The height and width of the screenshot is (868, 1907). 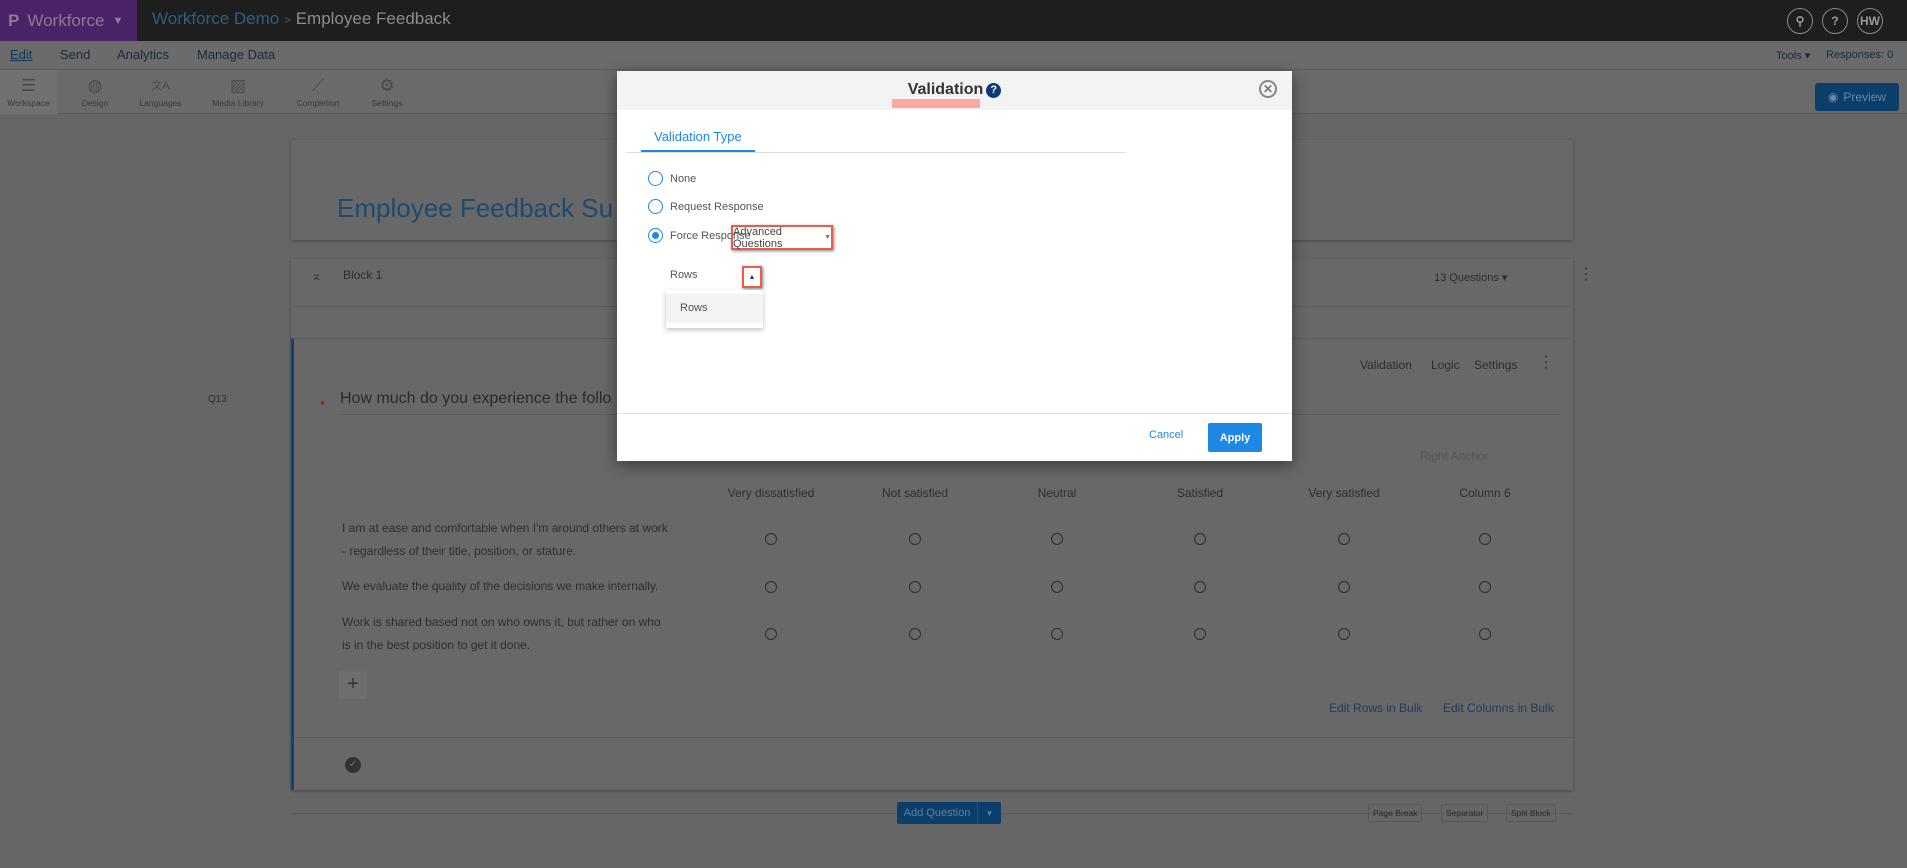 What do you see at coordinates (1268, 89) in the screenshot?
I see `close-icon: ✕` at bounding box center [1268, 89].